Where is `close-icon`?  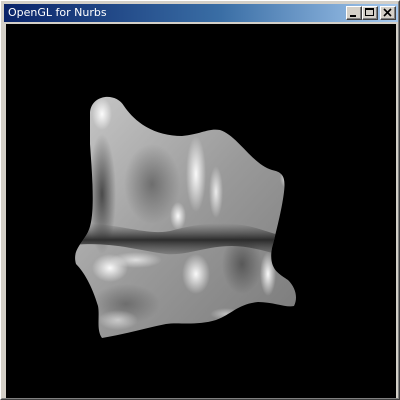
close-icon is located at coordinates (387, 12).